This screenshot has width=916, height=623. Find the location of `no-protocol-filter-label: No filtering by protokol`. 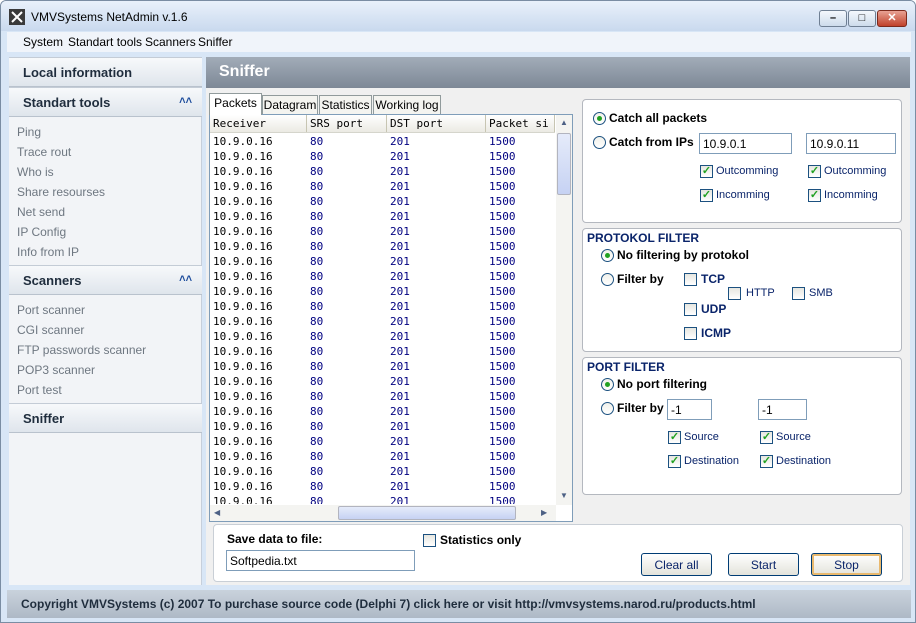

no-protocol-filter-label: No filtering by protokol is located at coordinates (683, 255).